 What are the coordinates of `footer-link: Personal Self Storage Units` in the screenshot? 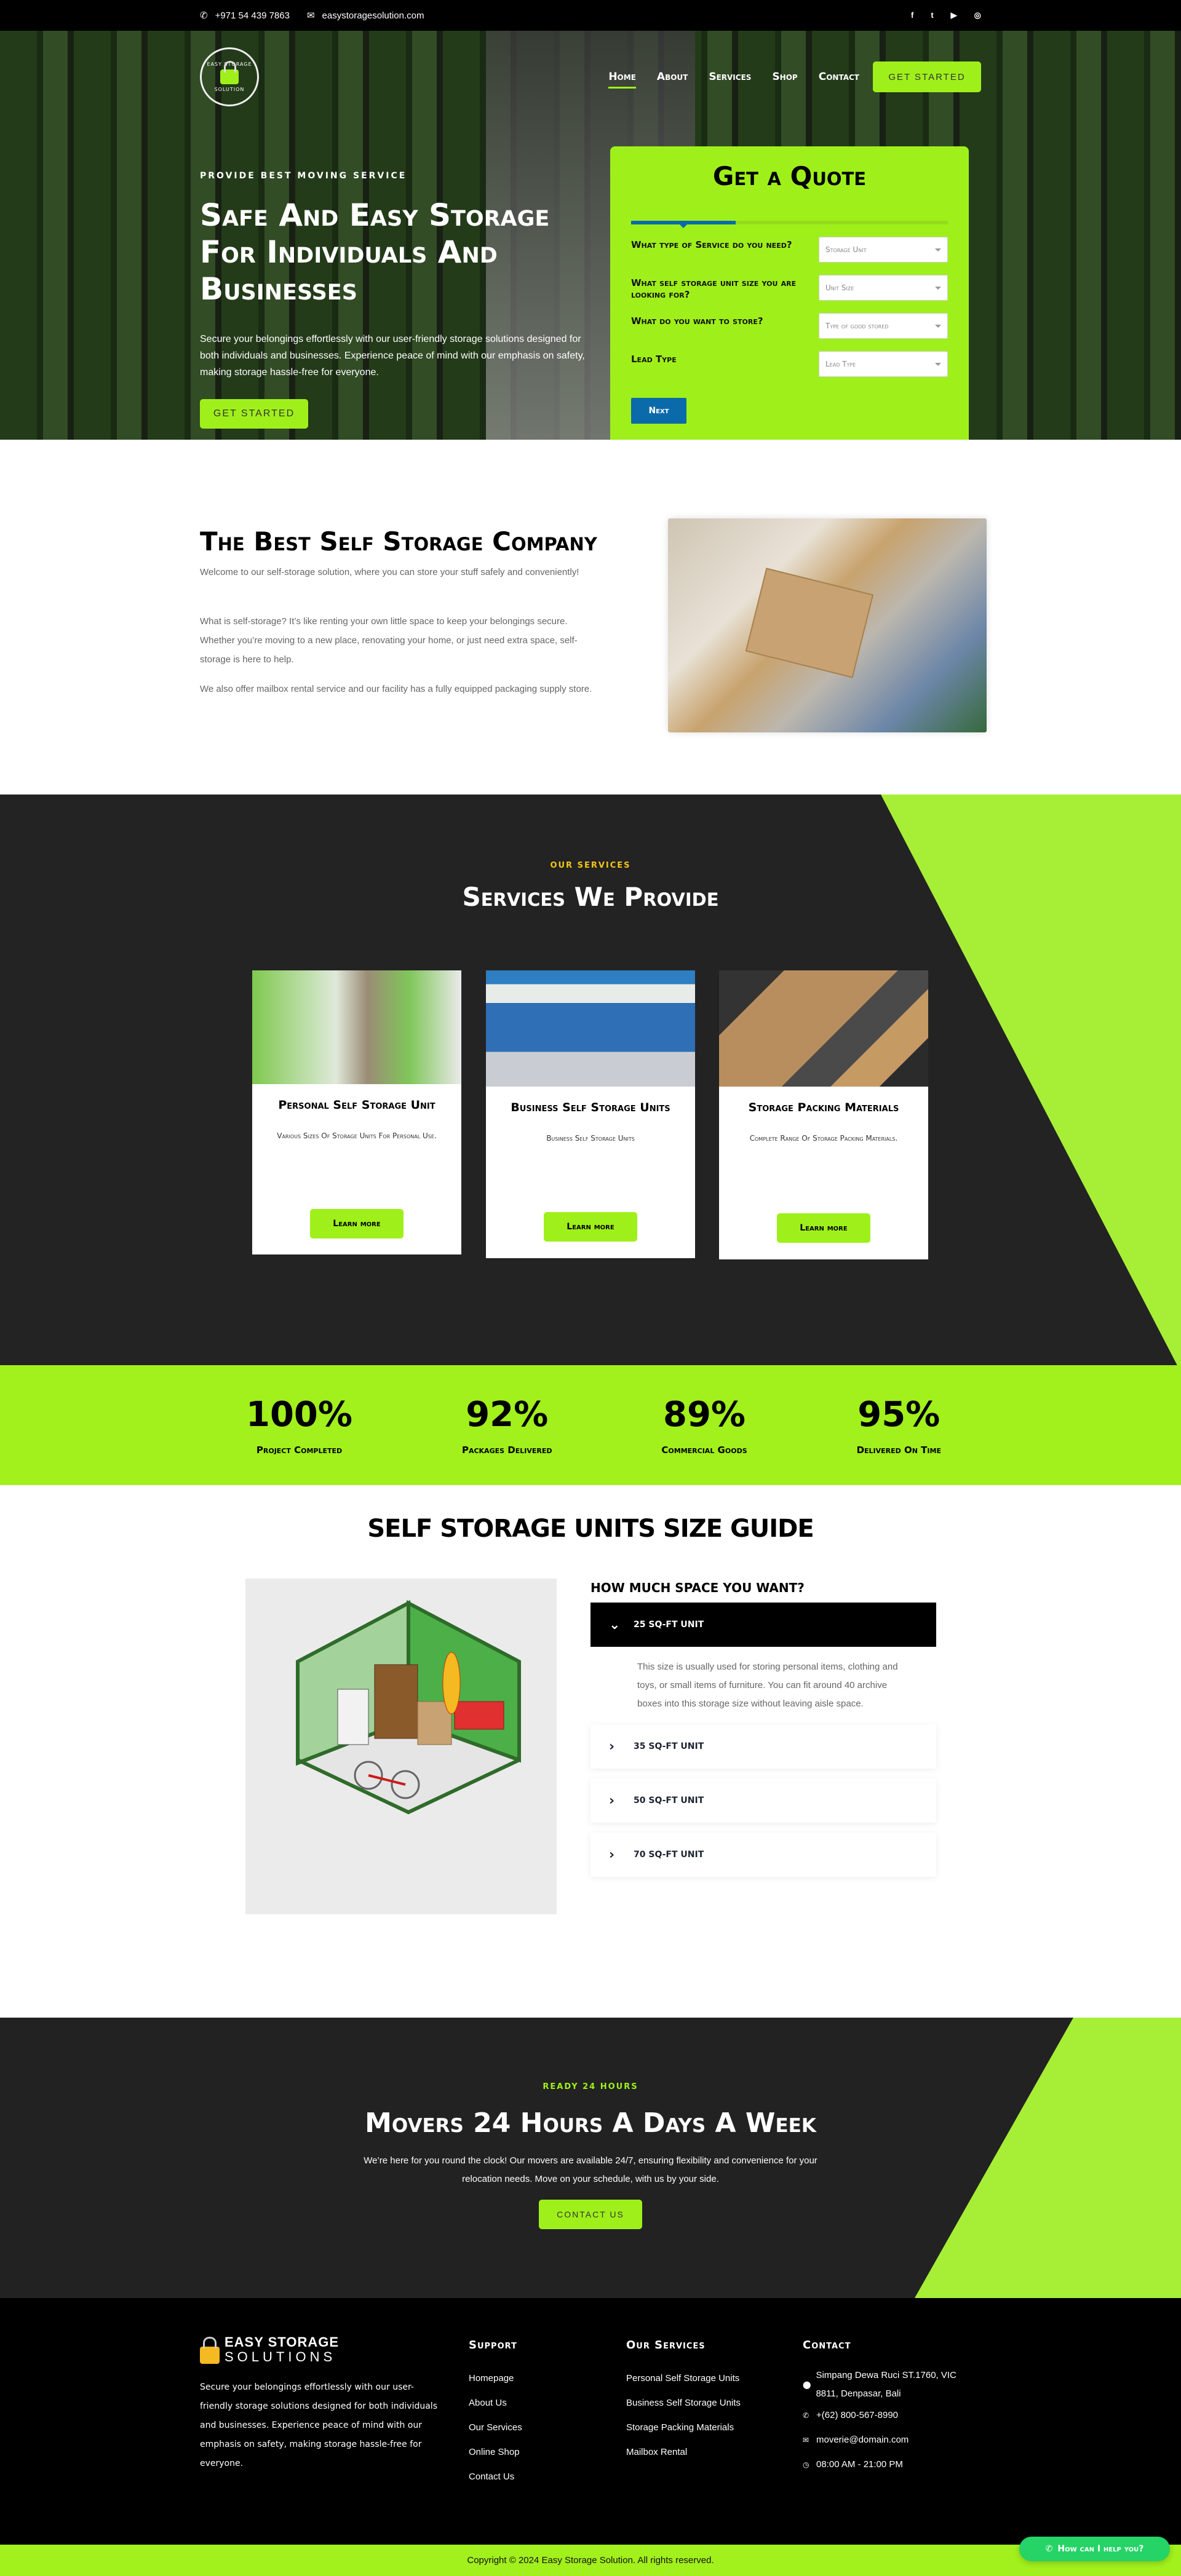 It's located at (683, 2379).